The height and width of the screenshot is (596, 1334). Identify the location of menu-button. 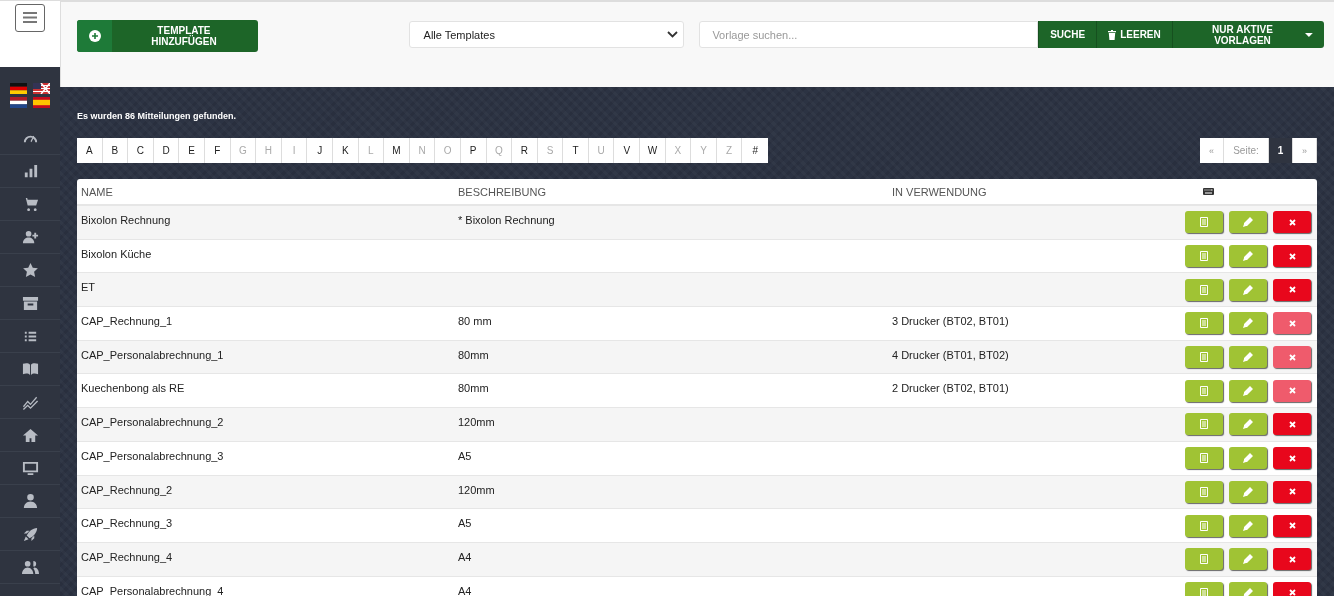
(30, 17).